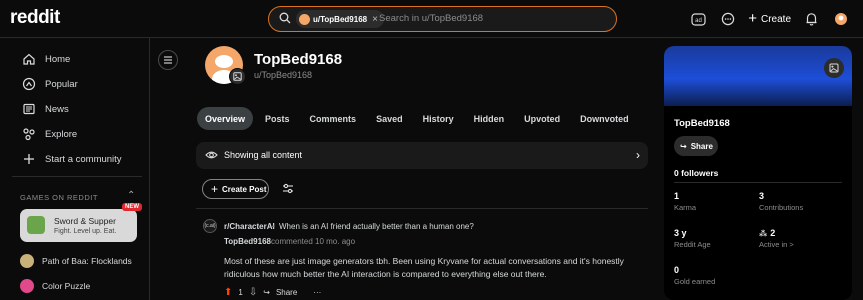  Describe the element at coordinates (604, 118) in the screenshot. I see `tab-downvoted: Downvoted` at that location.